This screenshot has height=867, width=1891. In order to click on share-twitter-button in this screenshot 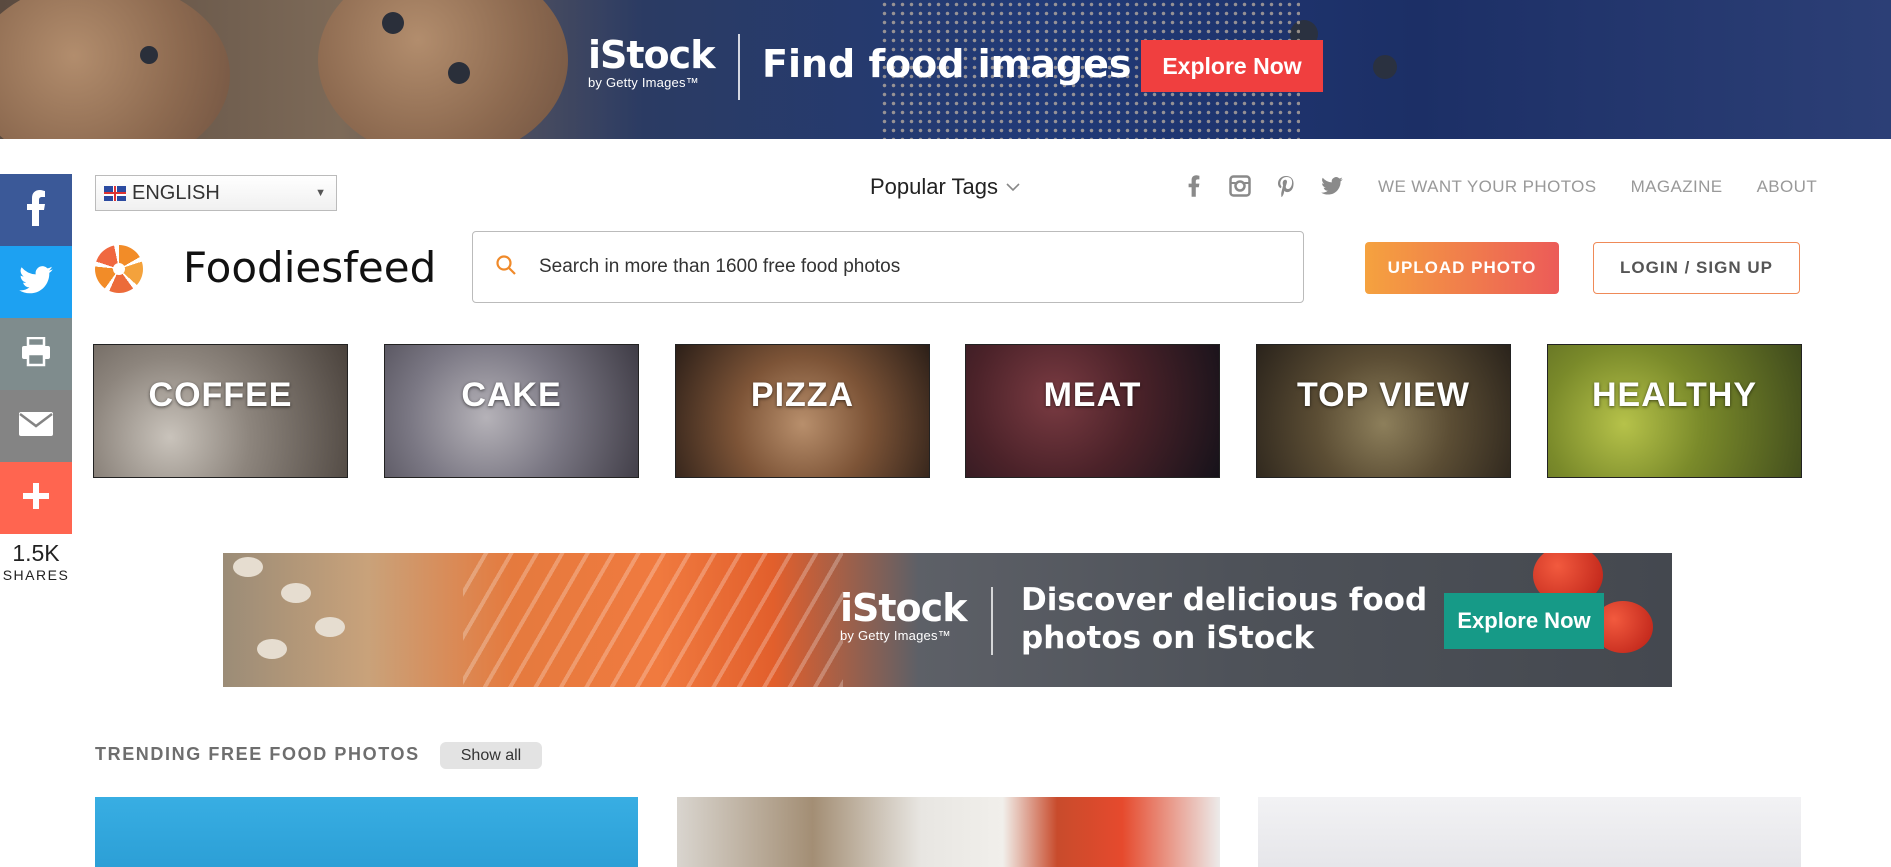, I will do `click(36, 282)`.